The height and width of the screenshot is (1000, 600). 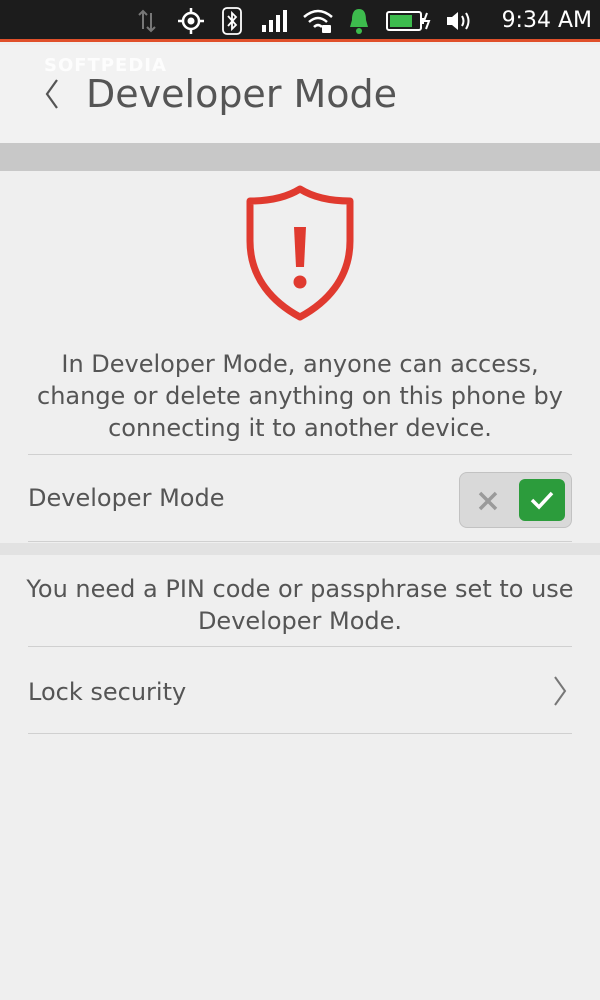 I want to click on chevron-left-icon, so click(x=51, y=94).